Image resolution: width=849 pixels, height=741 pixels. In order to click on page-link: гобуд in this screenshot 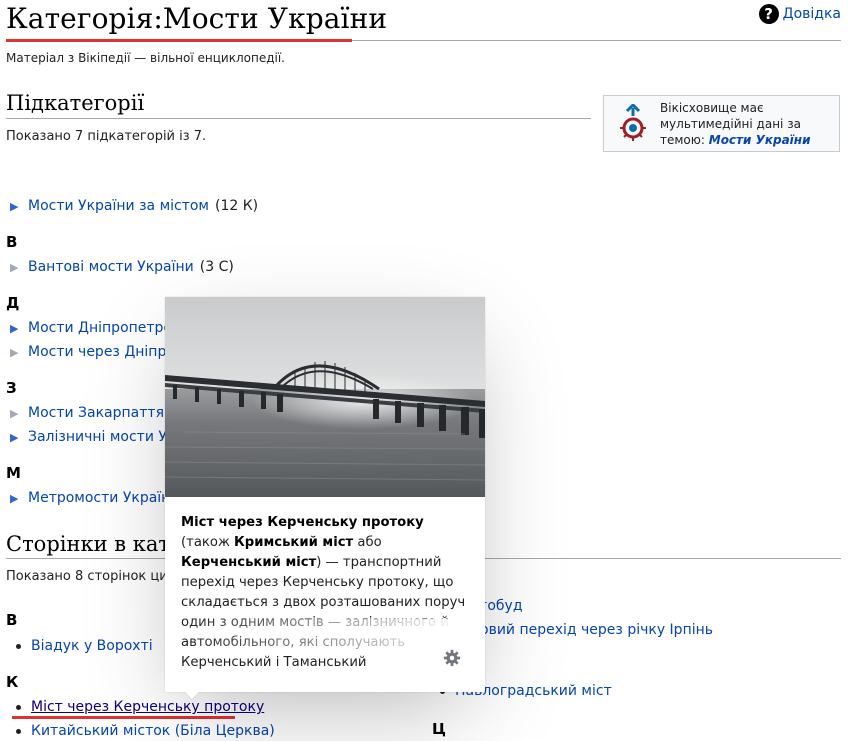, I will do `click(501, 606)`.